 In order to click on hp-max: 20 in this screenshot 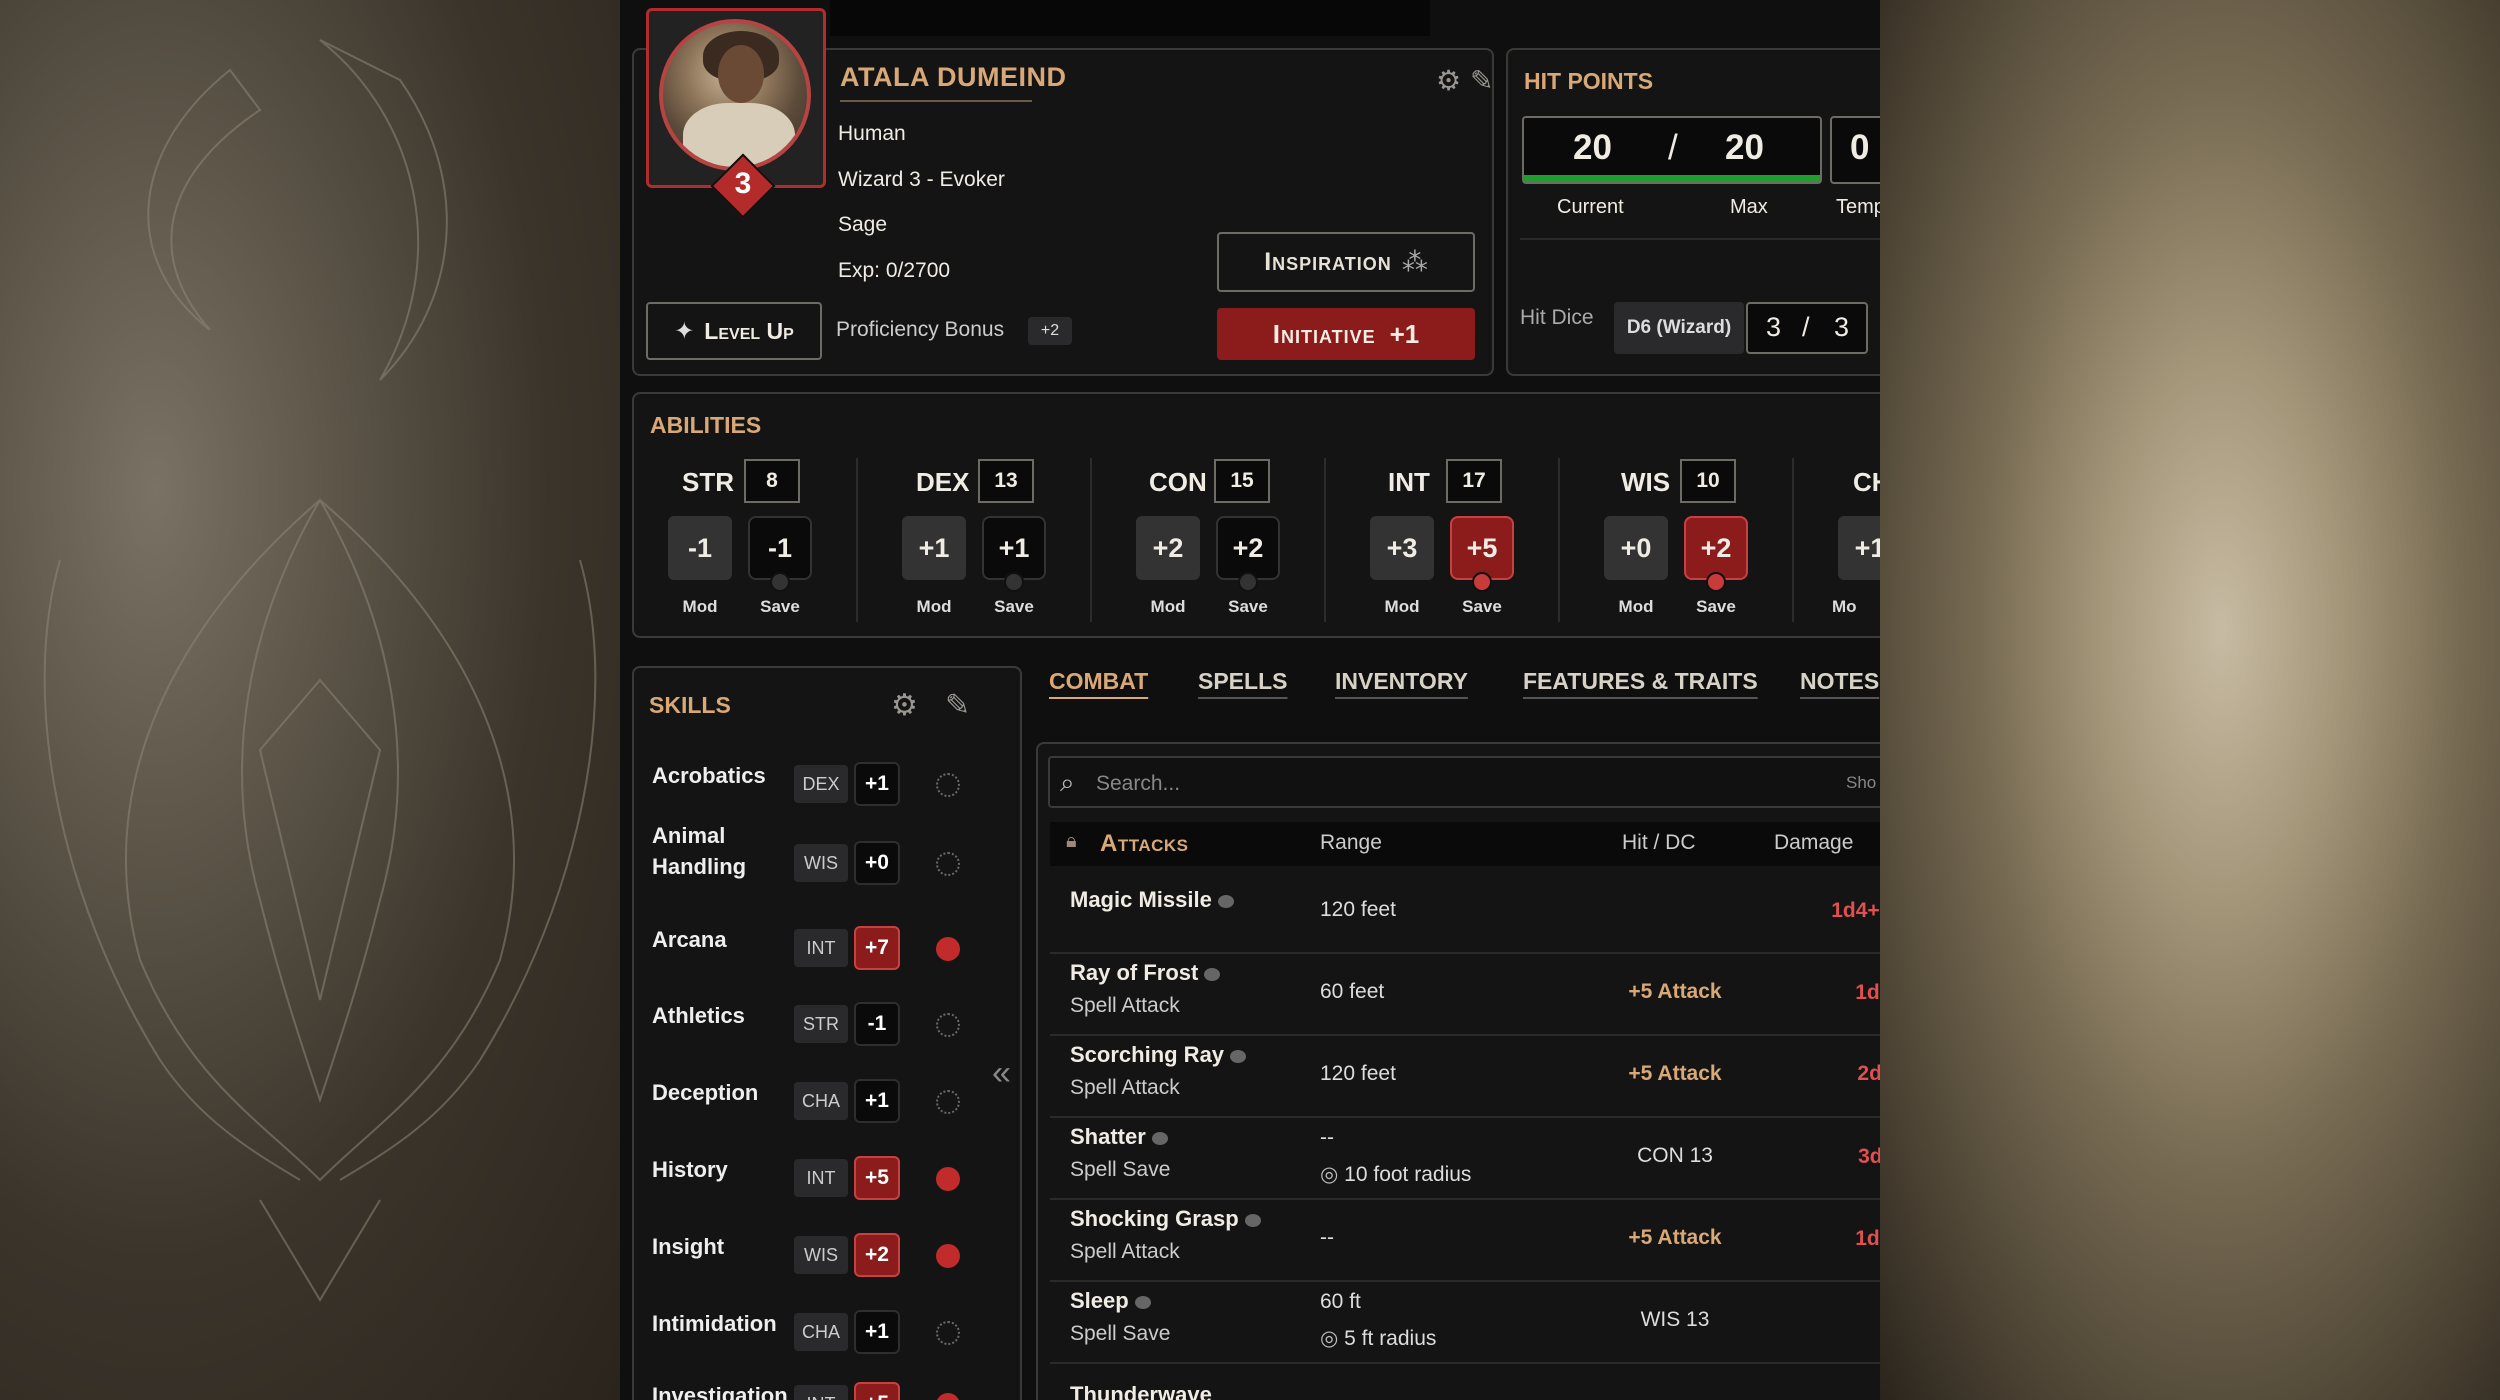, I will do `click(1744, 147)`.